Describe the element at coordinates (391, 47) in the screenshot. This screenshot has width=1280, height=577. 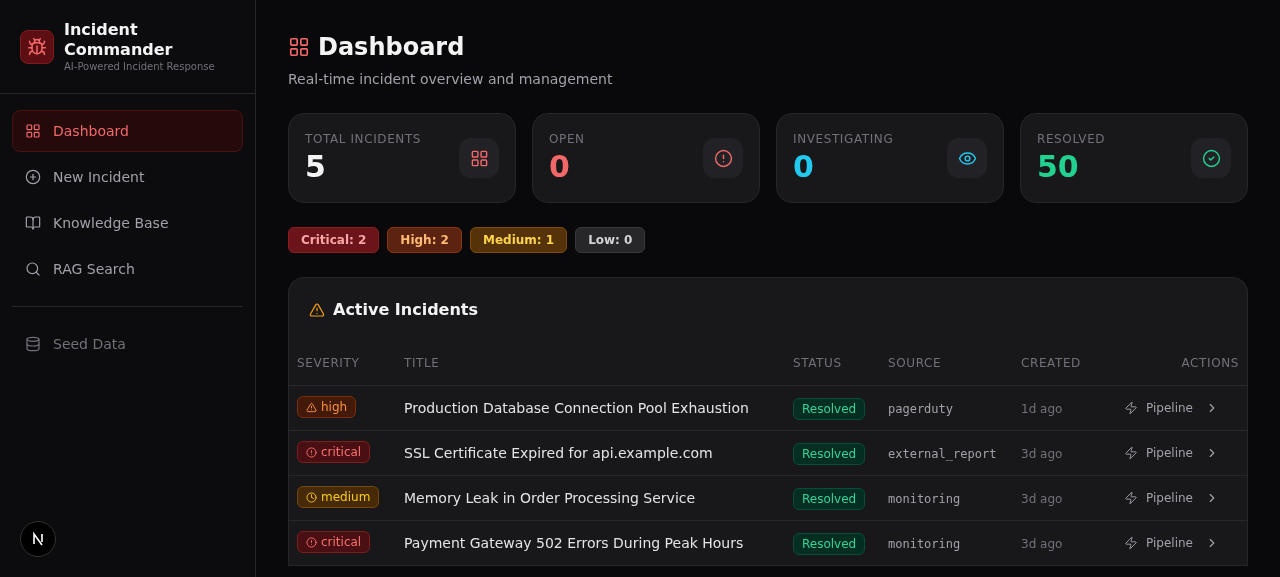
I see `page-title: Dashboard` at that location.